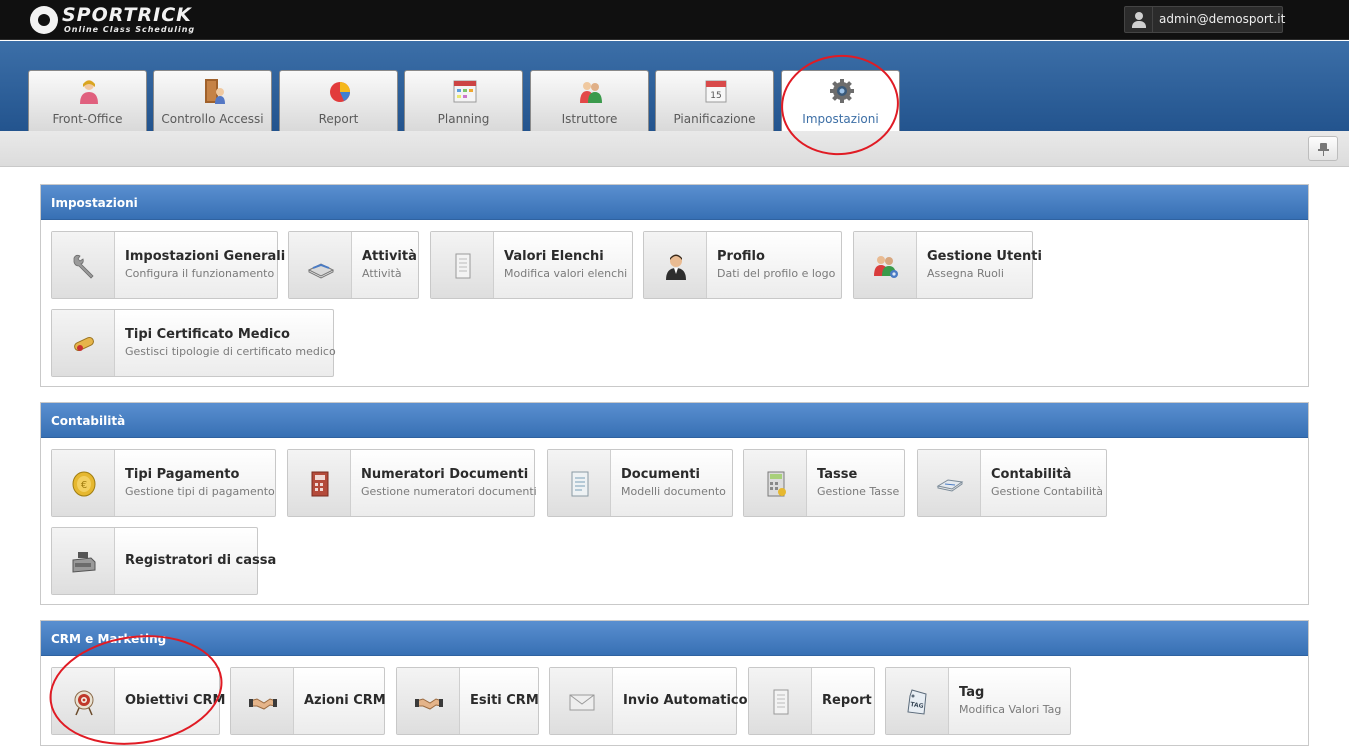 The image size is (1349, 749). What do you see at coordinates (130, 29) in the screenshot?
I see `logo-tagline: Online Class Scheduling` at bounding box center [130, 29].